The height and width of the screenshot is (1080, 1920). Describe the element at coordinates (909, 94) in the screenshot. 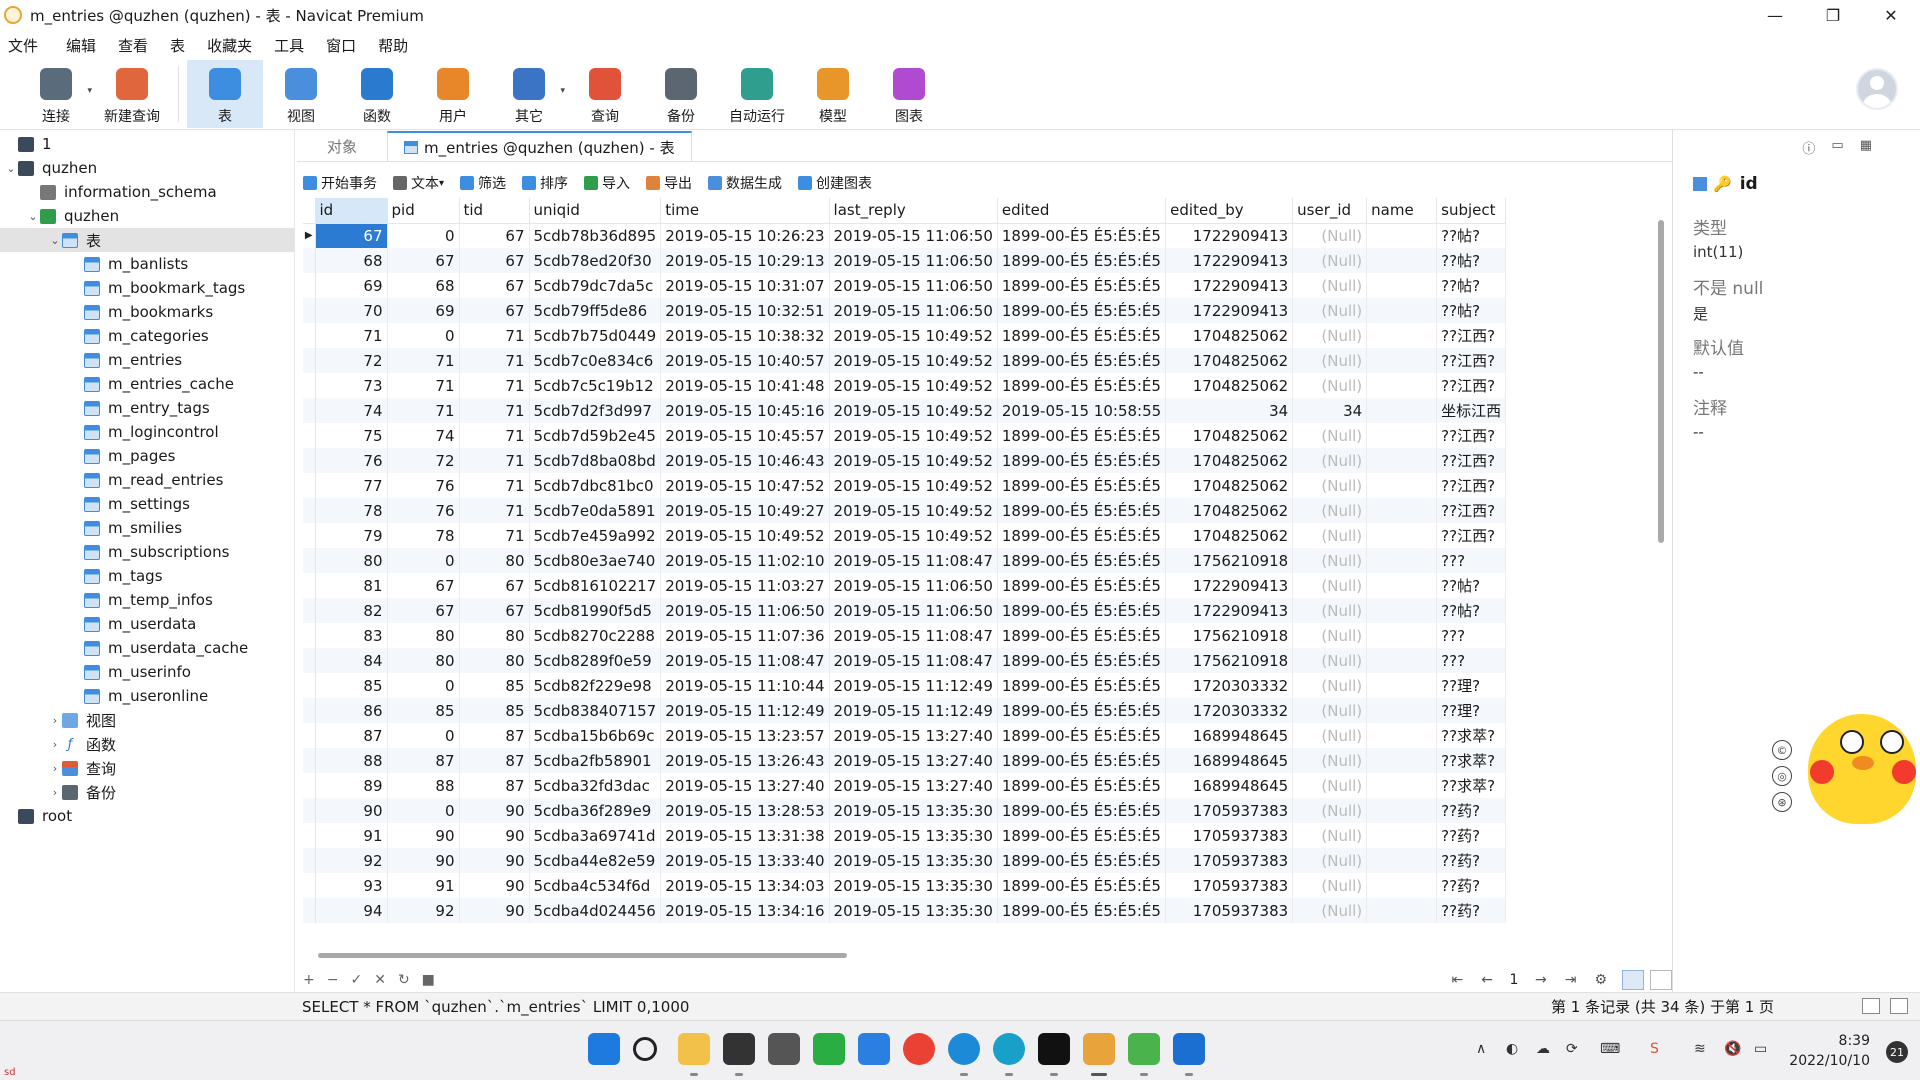

I see `toolbar-button-chart: 图表` at that location.